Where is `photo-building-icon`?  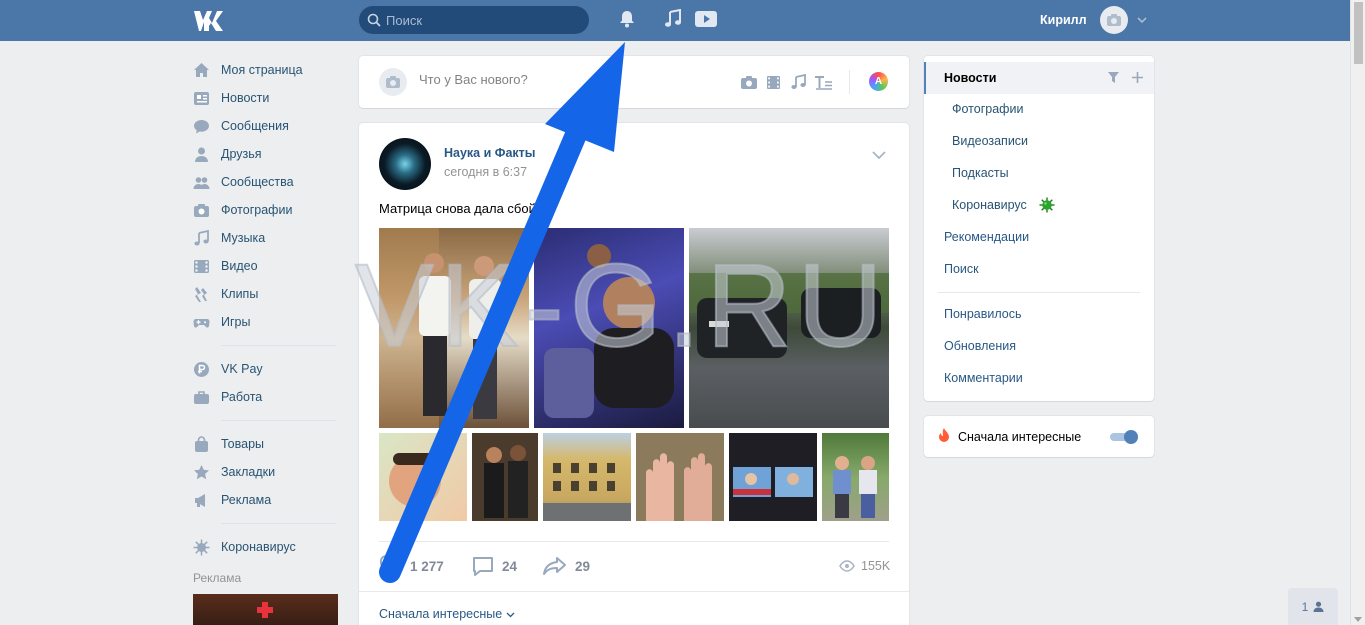
photo-building-icon is located at coordinates (587, 492).